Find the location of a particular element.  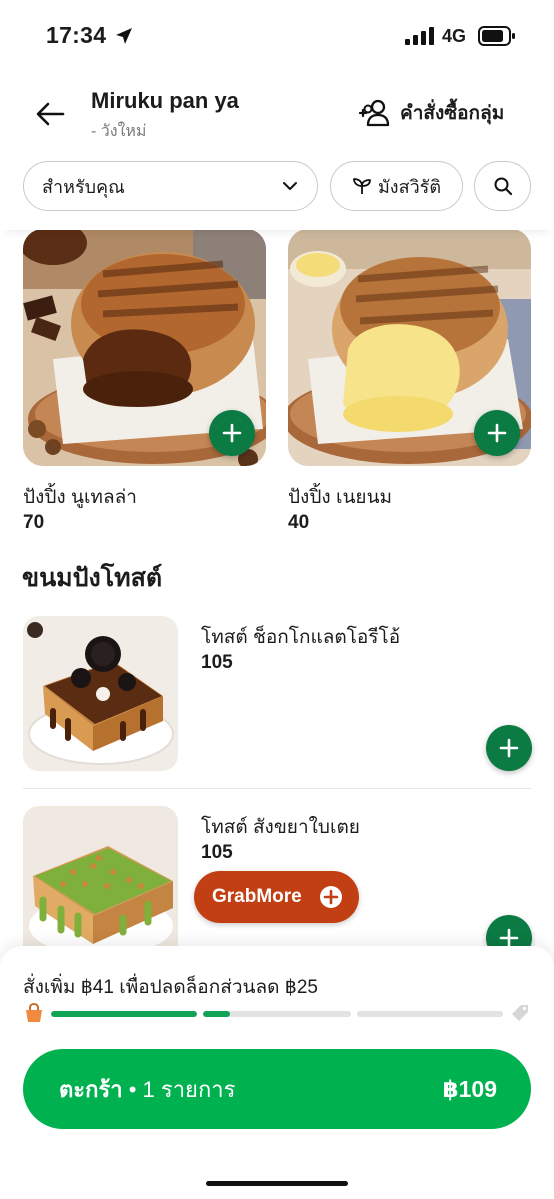

back-button is located at coordinates (50, 114).